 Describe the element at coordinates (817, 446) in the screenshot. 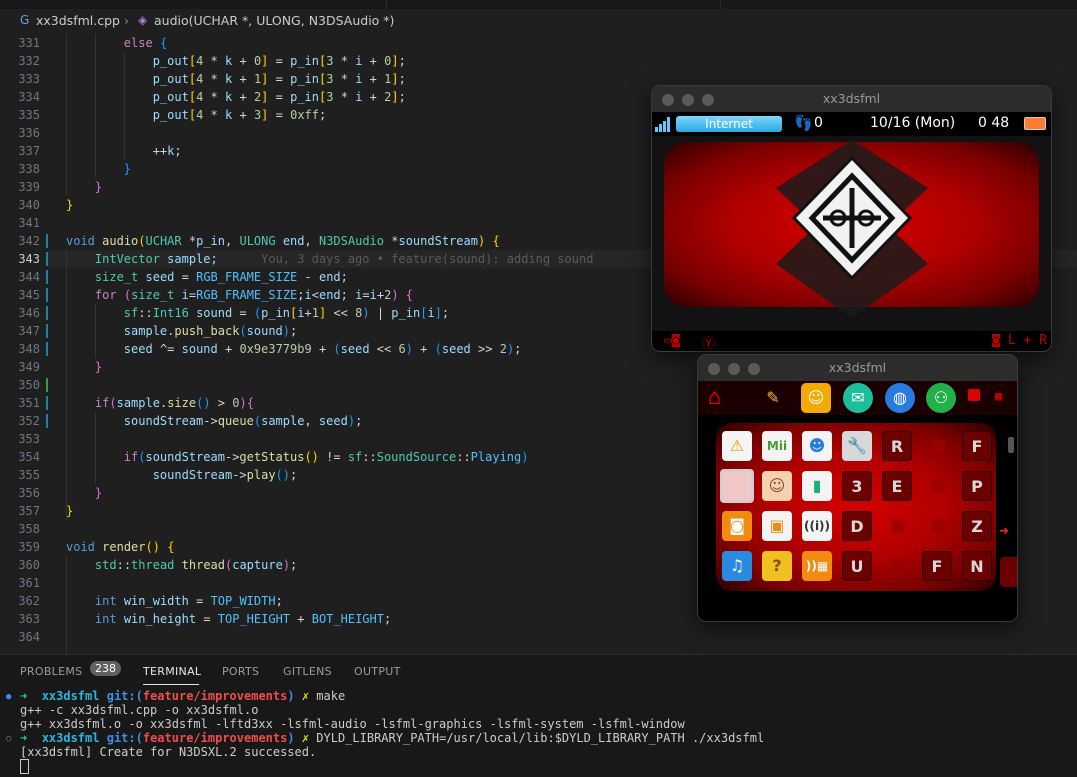

I see `streetpass-plaza-icon: ☻` at that location.